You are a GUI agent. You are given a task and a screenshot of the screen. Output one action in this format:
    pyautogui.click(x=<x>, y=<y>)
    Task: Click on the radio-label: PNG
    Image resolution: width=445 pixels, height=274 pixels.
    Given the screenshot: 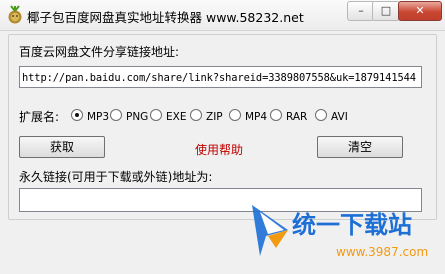 What is the action you would take?
    pyautogui.click(x=137, y=117)
    